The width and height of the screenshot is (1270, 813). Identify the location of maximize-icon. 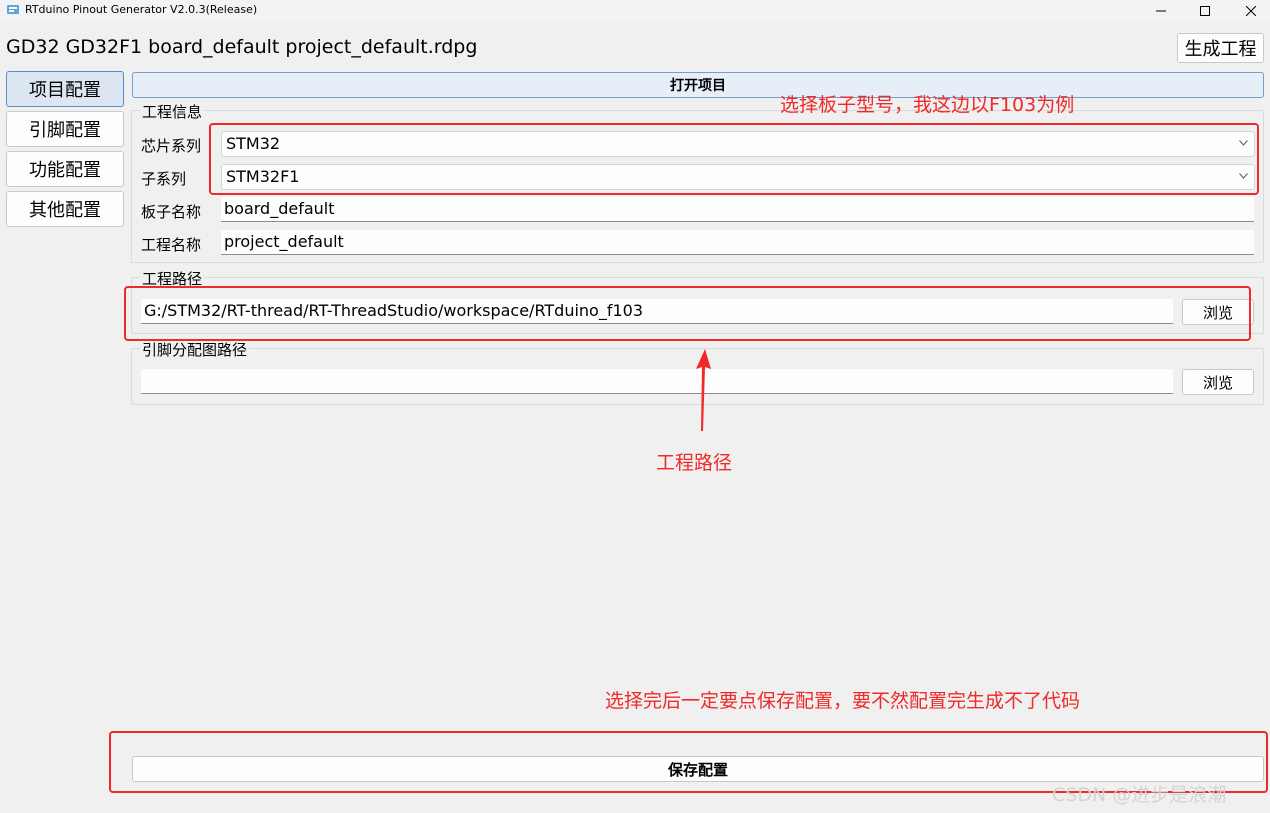
(1205, 11).